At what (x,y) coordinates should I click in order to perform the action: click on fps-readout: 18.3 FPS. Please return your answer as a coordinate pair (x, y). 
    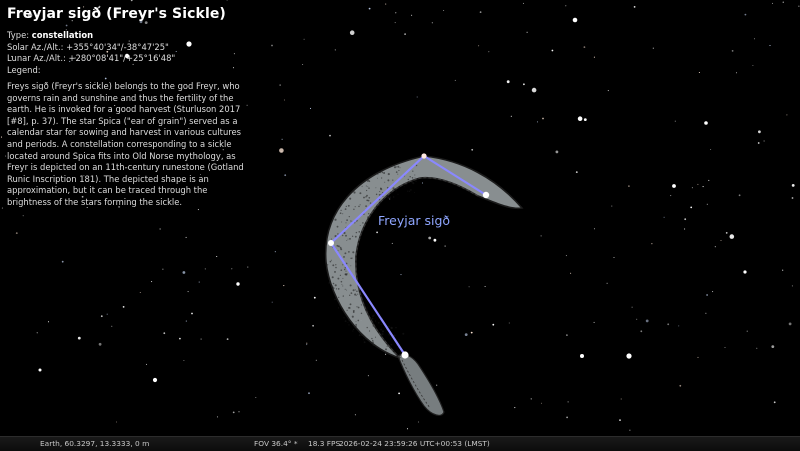
    Looking at the image, I should click on (324, 443).